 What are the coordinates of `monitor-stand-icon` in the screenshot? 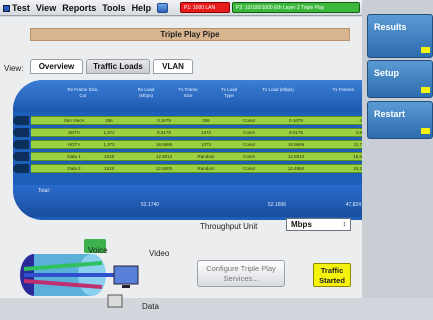 It's located at (126, 286).